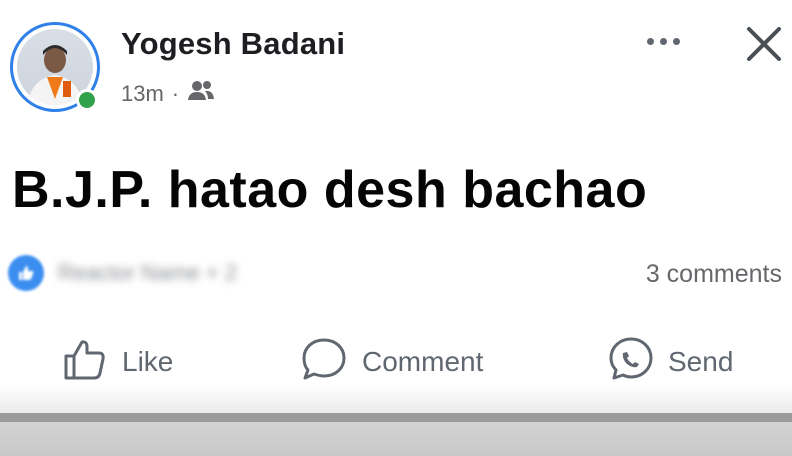  What do you see at coordinates (396, 417) in the screenshot?
I see `post-divider` at bounding box center [396, 417].